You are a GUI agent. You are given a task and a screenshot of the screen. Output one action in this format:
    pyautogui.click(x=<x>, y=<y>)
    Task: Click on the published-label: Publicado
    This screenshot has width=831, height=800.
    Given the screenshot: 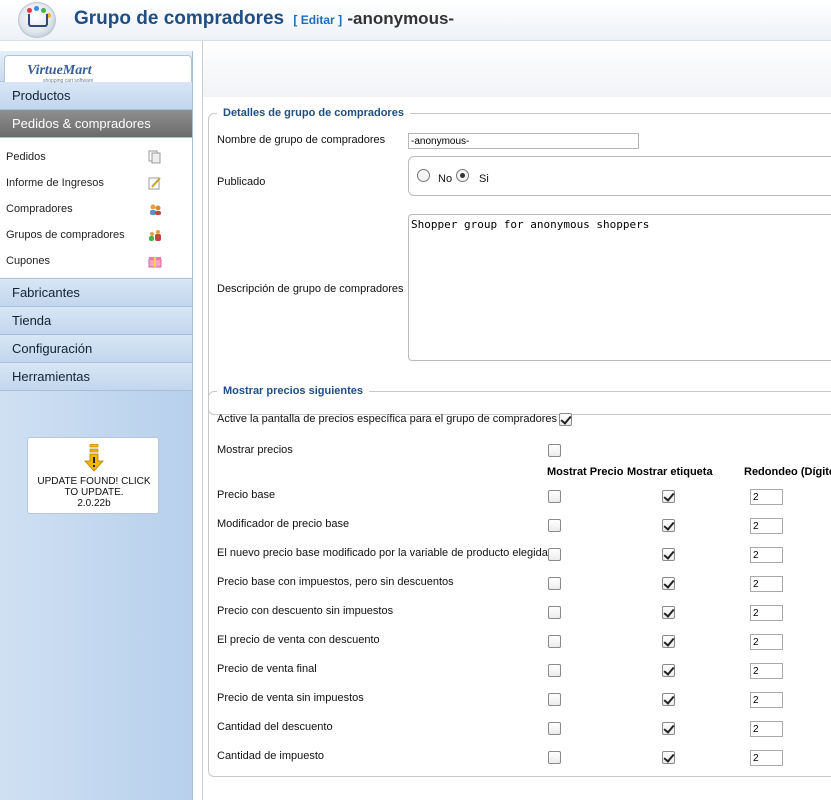 What is the action you would take?
    pyautogui.click(x=241, y=182)
    